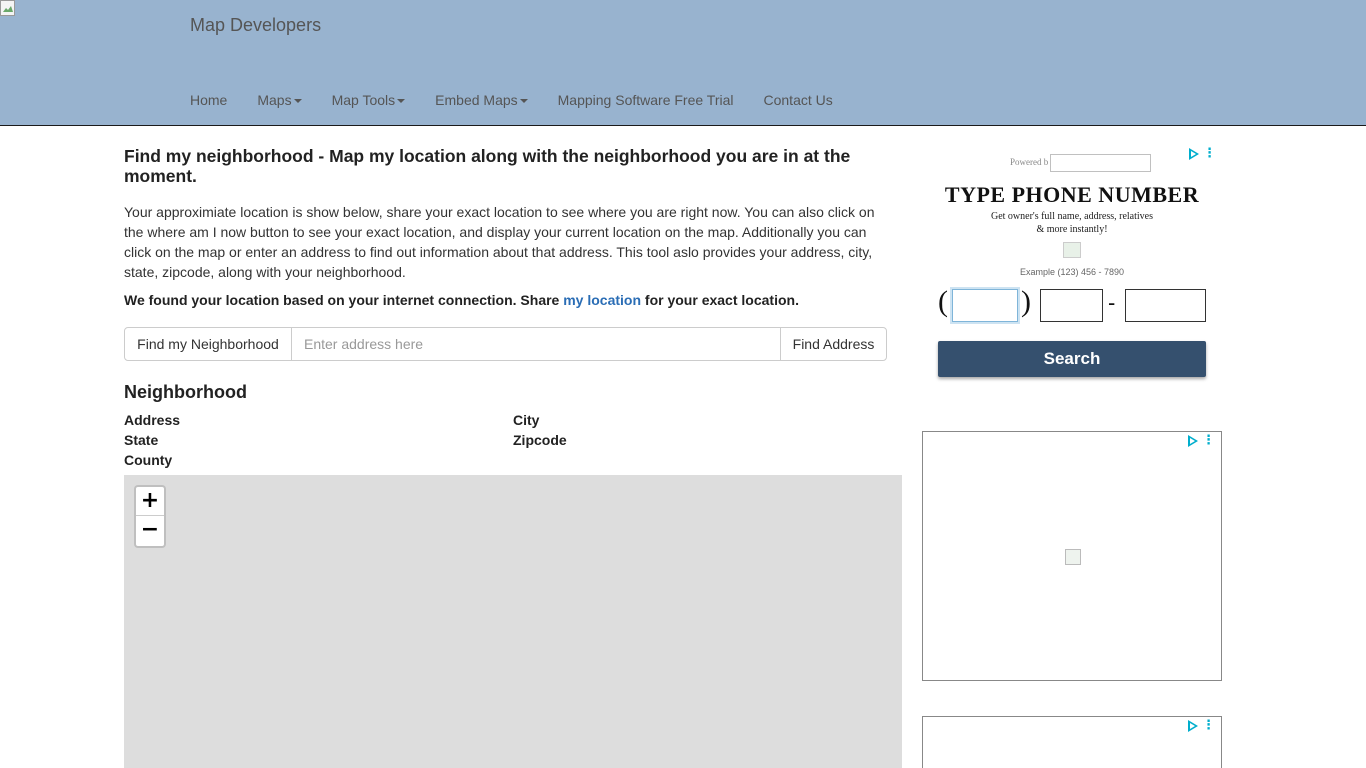  I want to click on nav-maps: Maps, so click(279, 100).